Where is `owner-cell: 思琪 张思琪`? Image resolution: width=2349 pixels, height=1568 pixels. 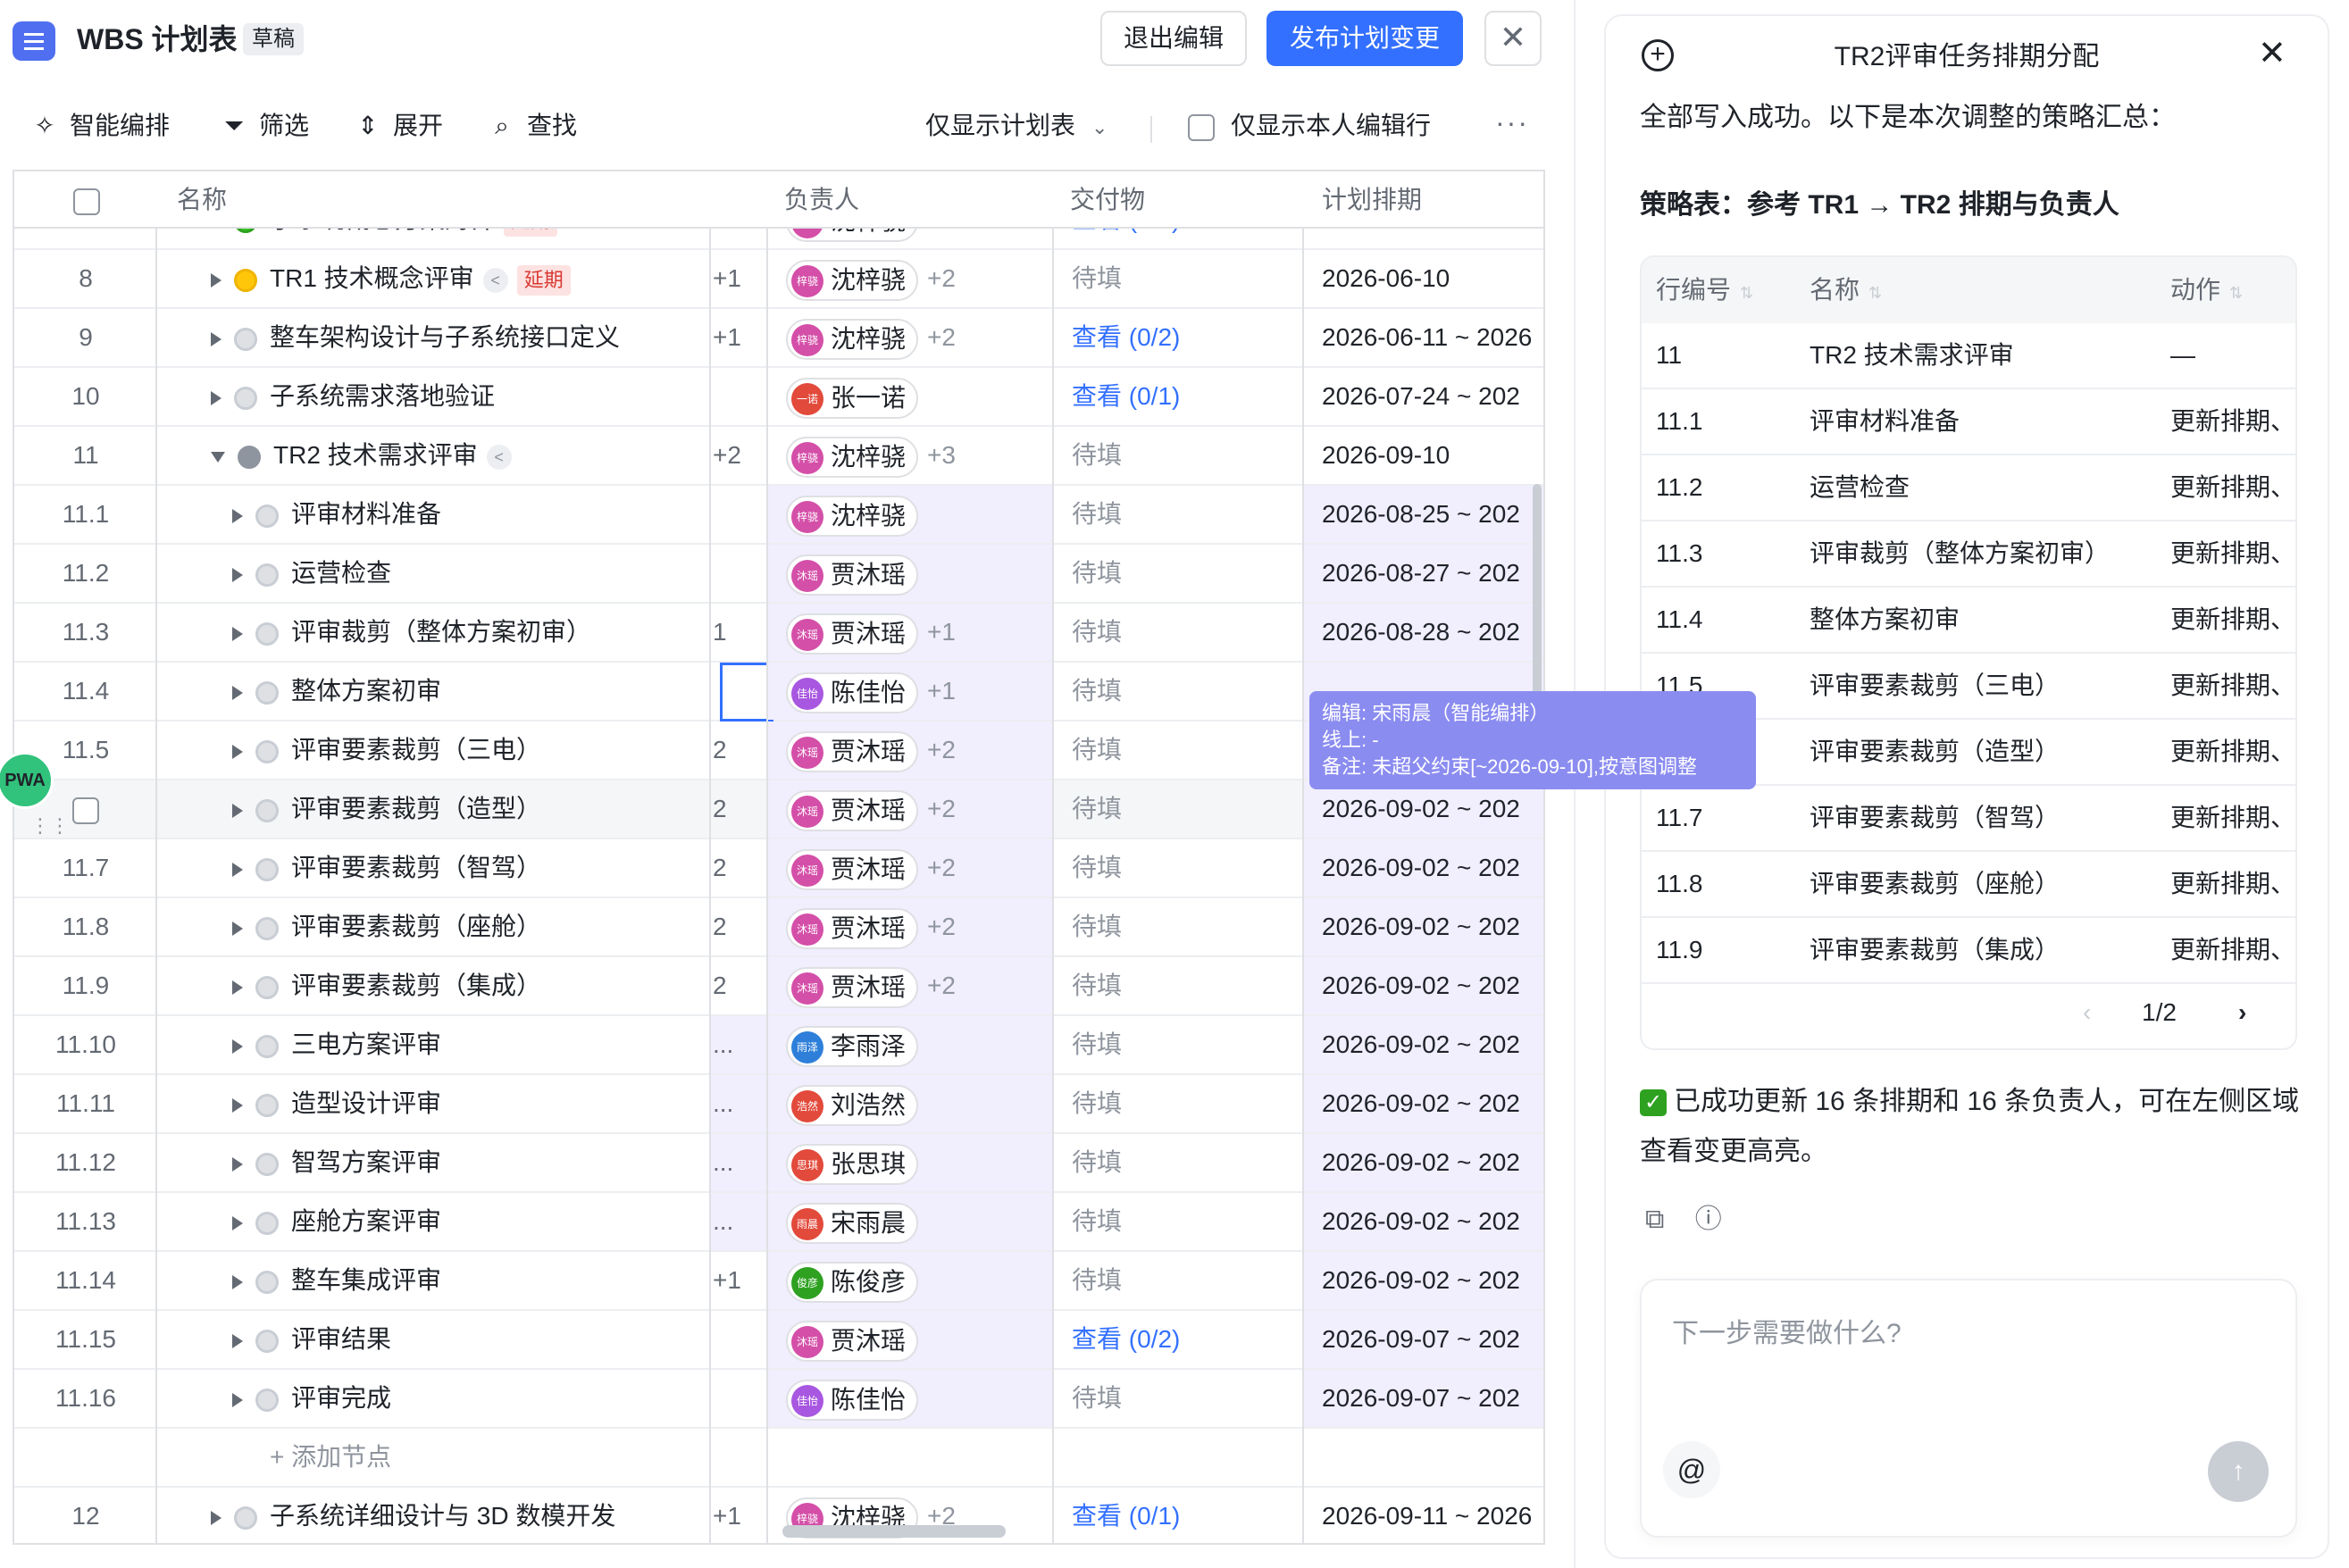
owner-cell: 思琪 张思琪 is located at coordinates (910, 1162).